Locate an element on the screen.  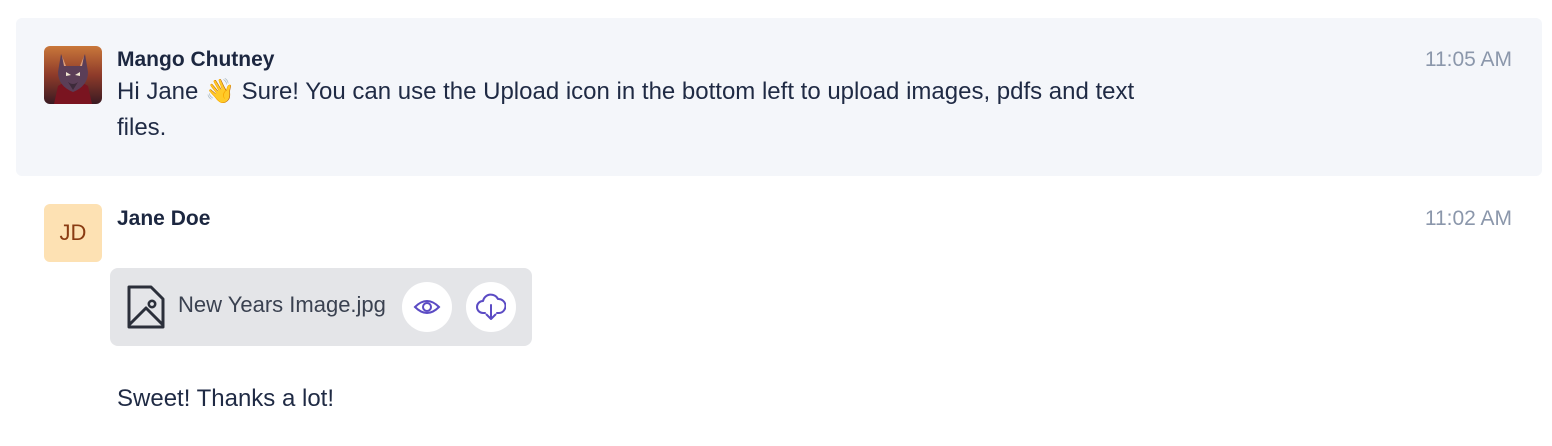
view-attachment-button is located at coordinates (427, 307).